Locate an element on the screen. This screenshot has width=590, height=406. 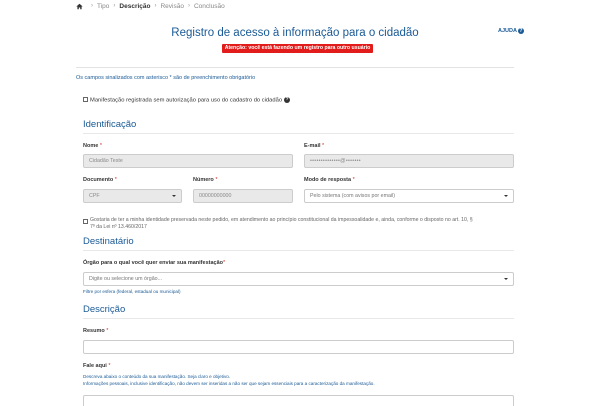
header-divider is located at coordinates (295, 67).